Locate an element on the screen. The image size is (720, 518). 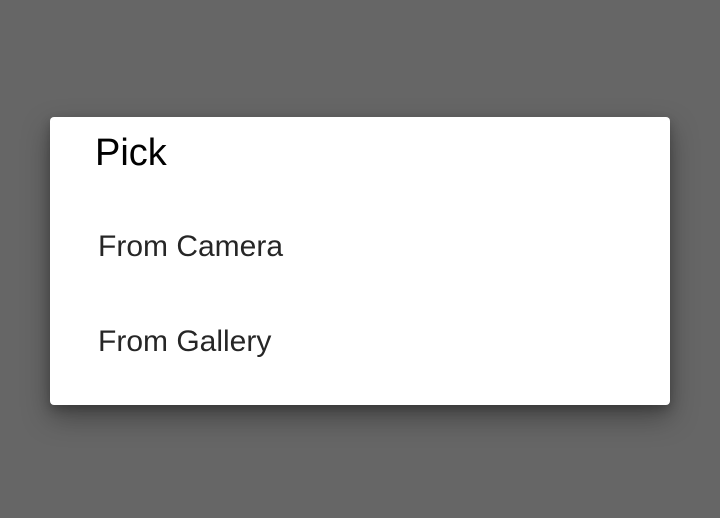
dialog-title: Pick is located at coordinates (131, 153).